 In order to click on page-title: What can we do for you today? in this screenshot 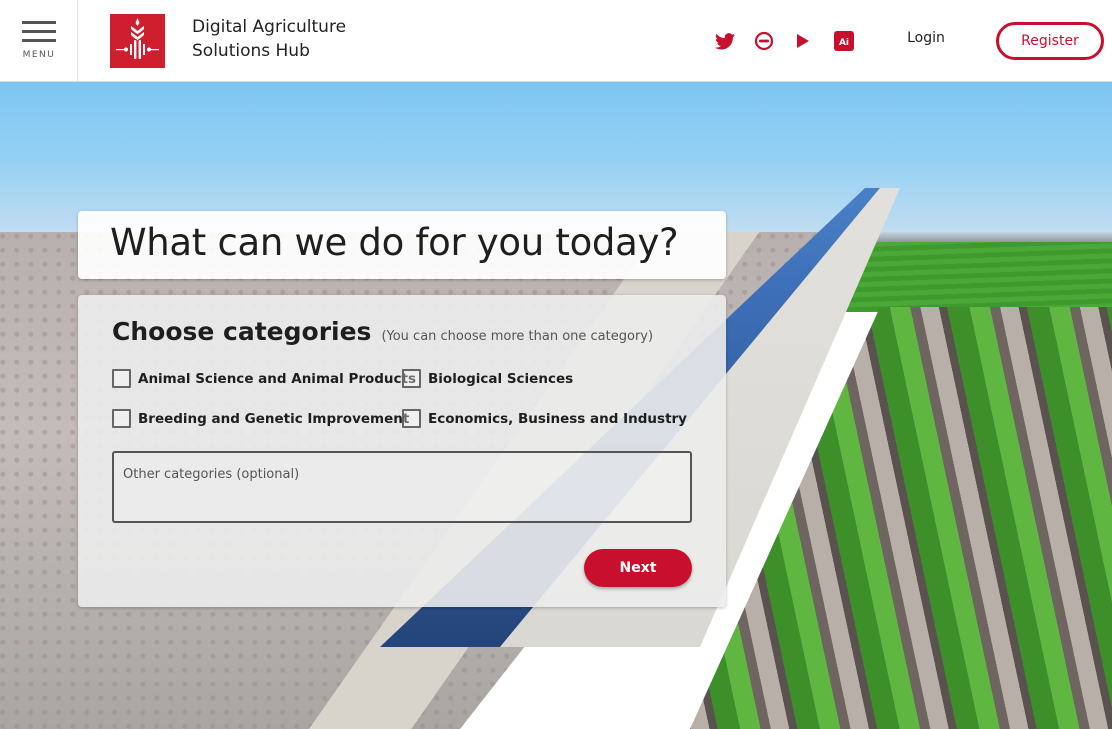, I will do `click(394, 242)`.